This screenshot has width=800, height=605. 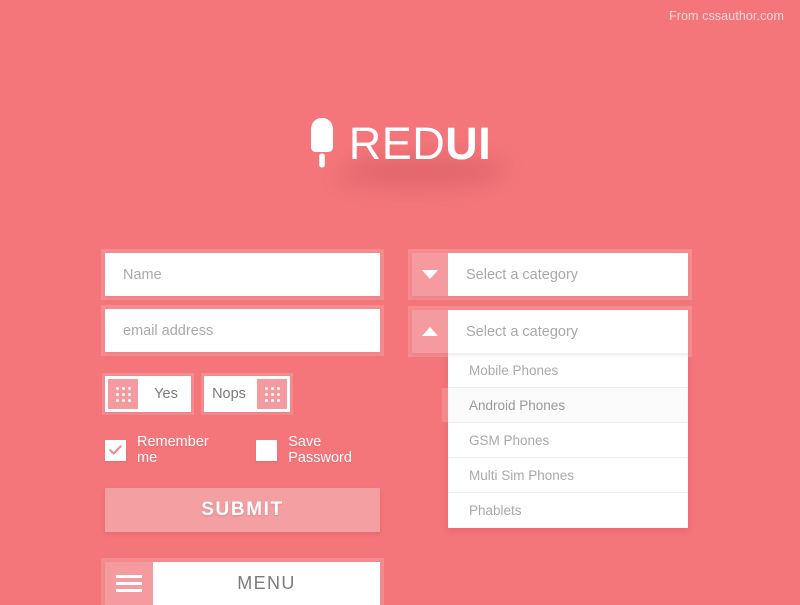 I want to click on menu-button: MENU, so click(x=242, y=583).